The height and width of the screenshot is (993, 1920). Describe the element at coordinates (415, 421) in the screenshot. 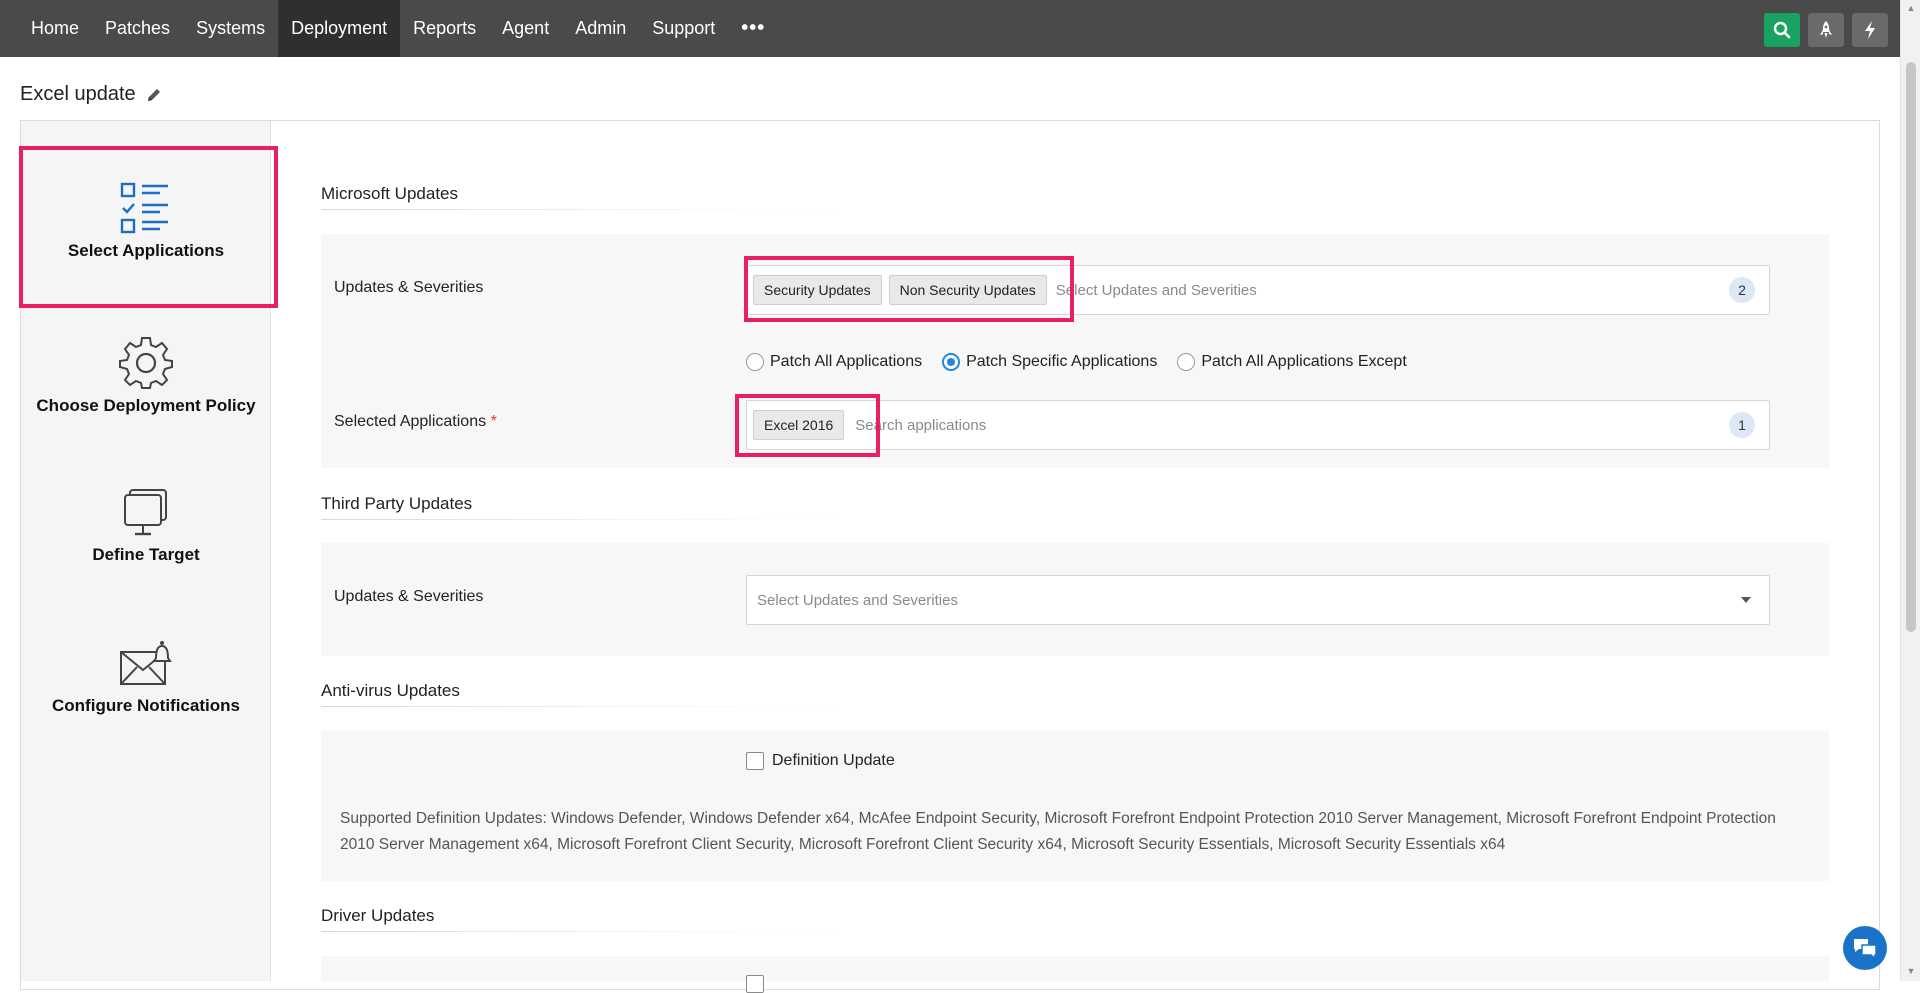

I see `selected-applications-label: Selected Applications *` at that location.